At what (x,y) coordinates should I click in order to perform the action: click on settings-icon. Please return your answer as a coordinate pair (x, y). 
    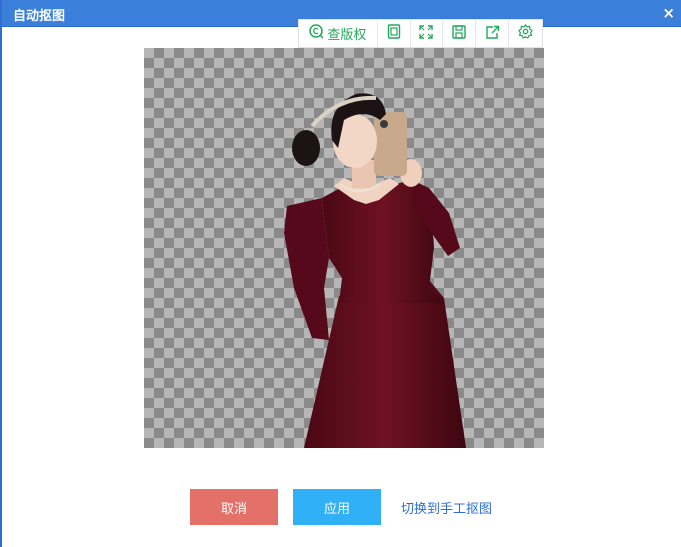
    Looking at the image, I should click on (525, 33).